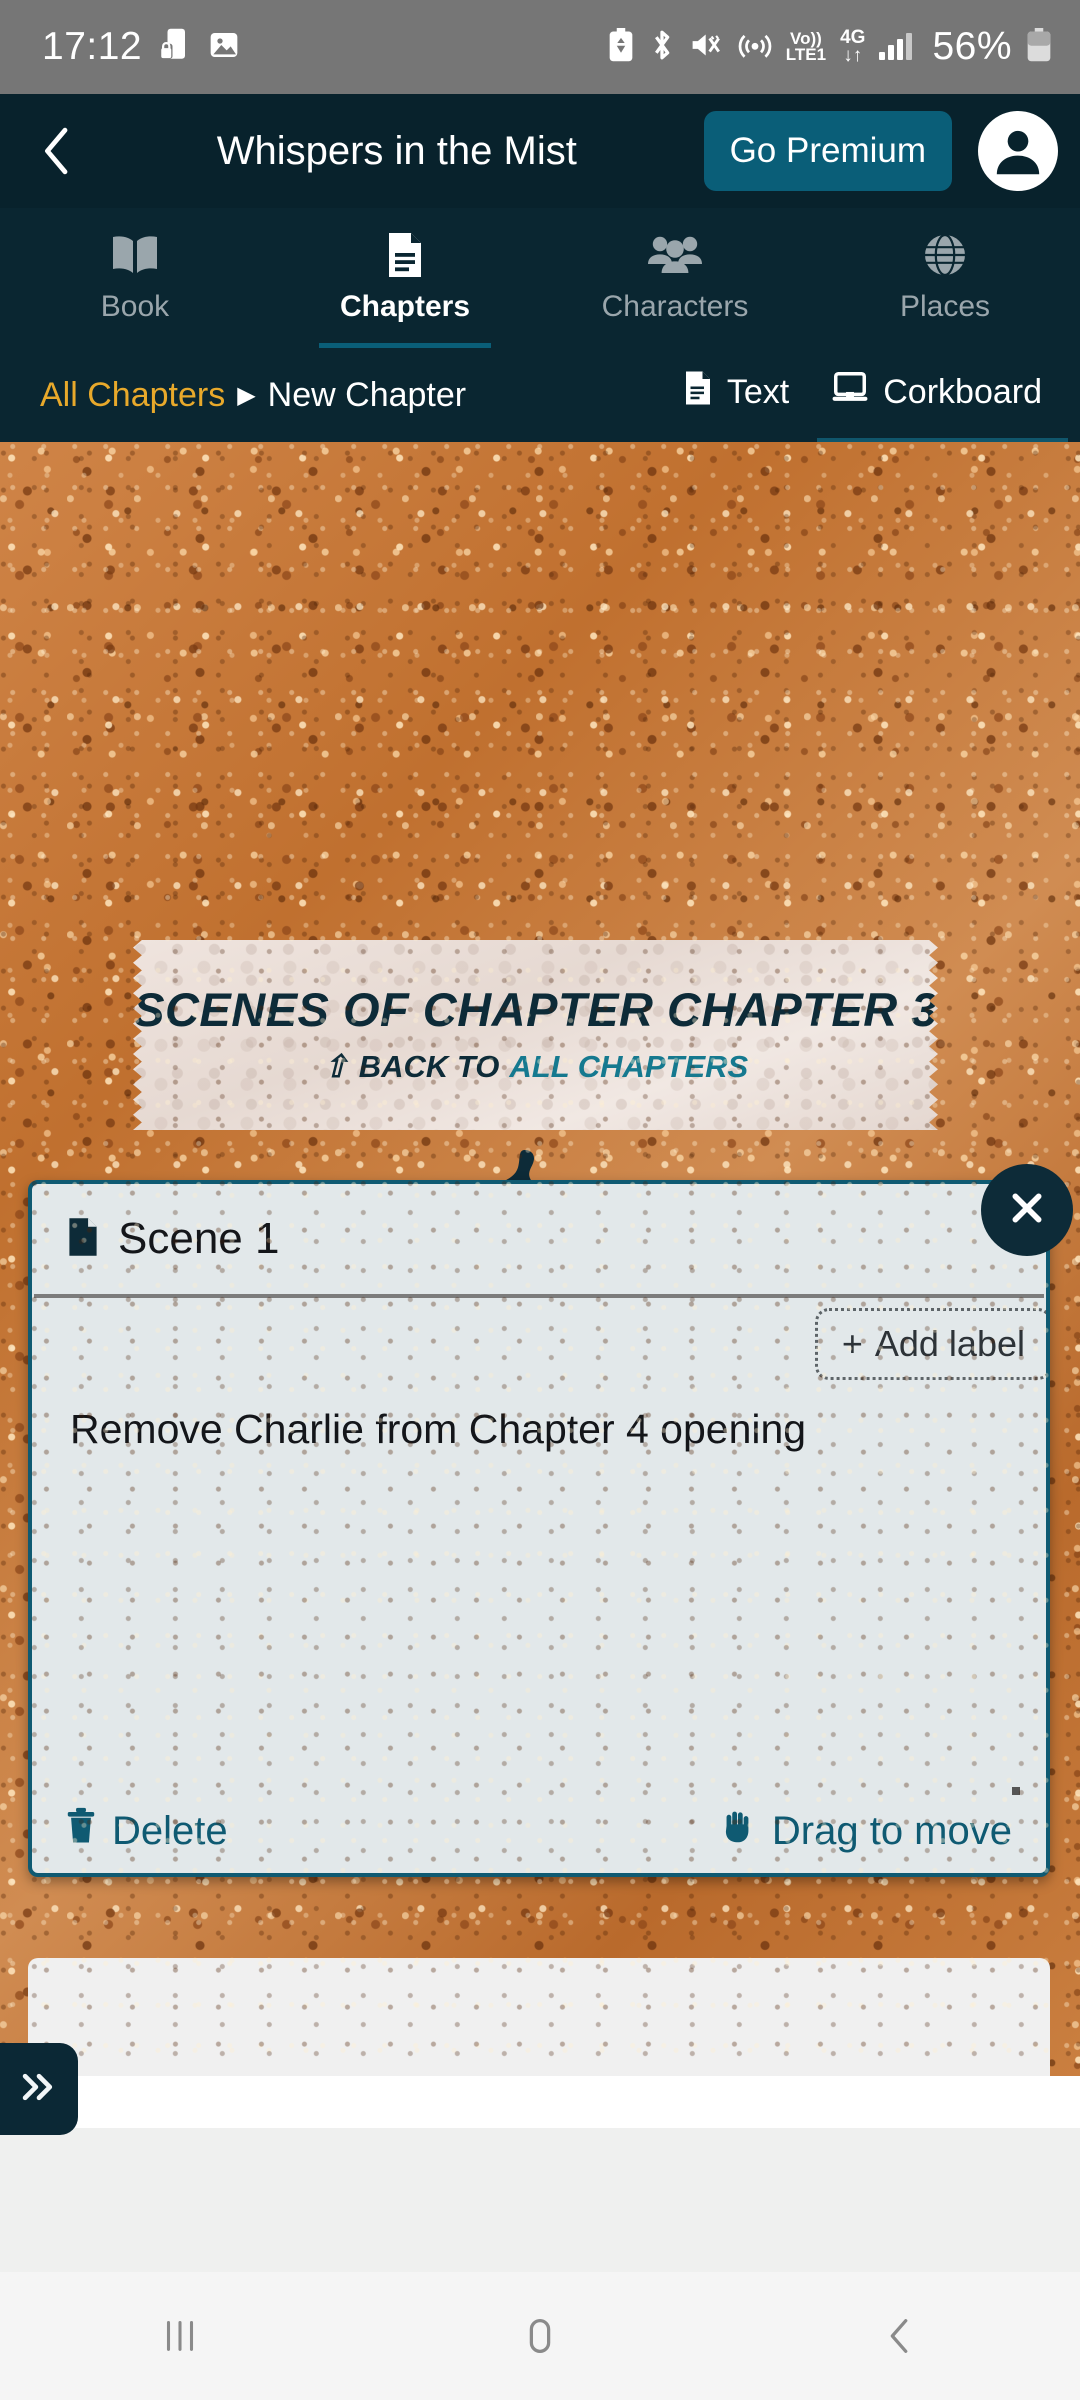 The image size is (1080, 2400). I want to click on back-icon, so click(900, 2336).